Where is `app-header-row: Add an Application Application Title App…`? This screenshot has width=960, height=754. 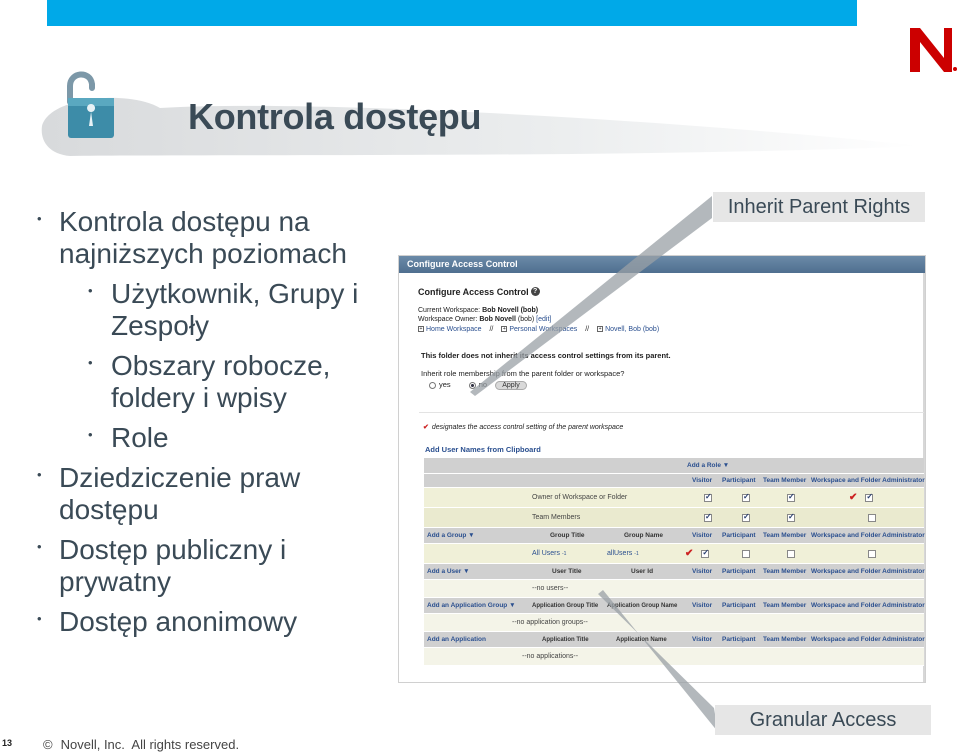 app-header-row: Add an Application Application Title App… is located at coordinates (674, 640).